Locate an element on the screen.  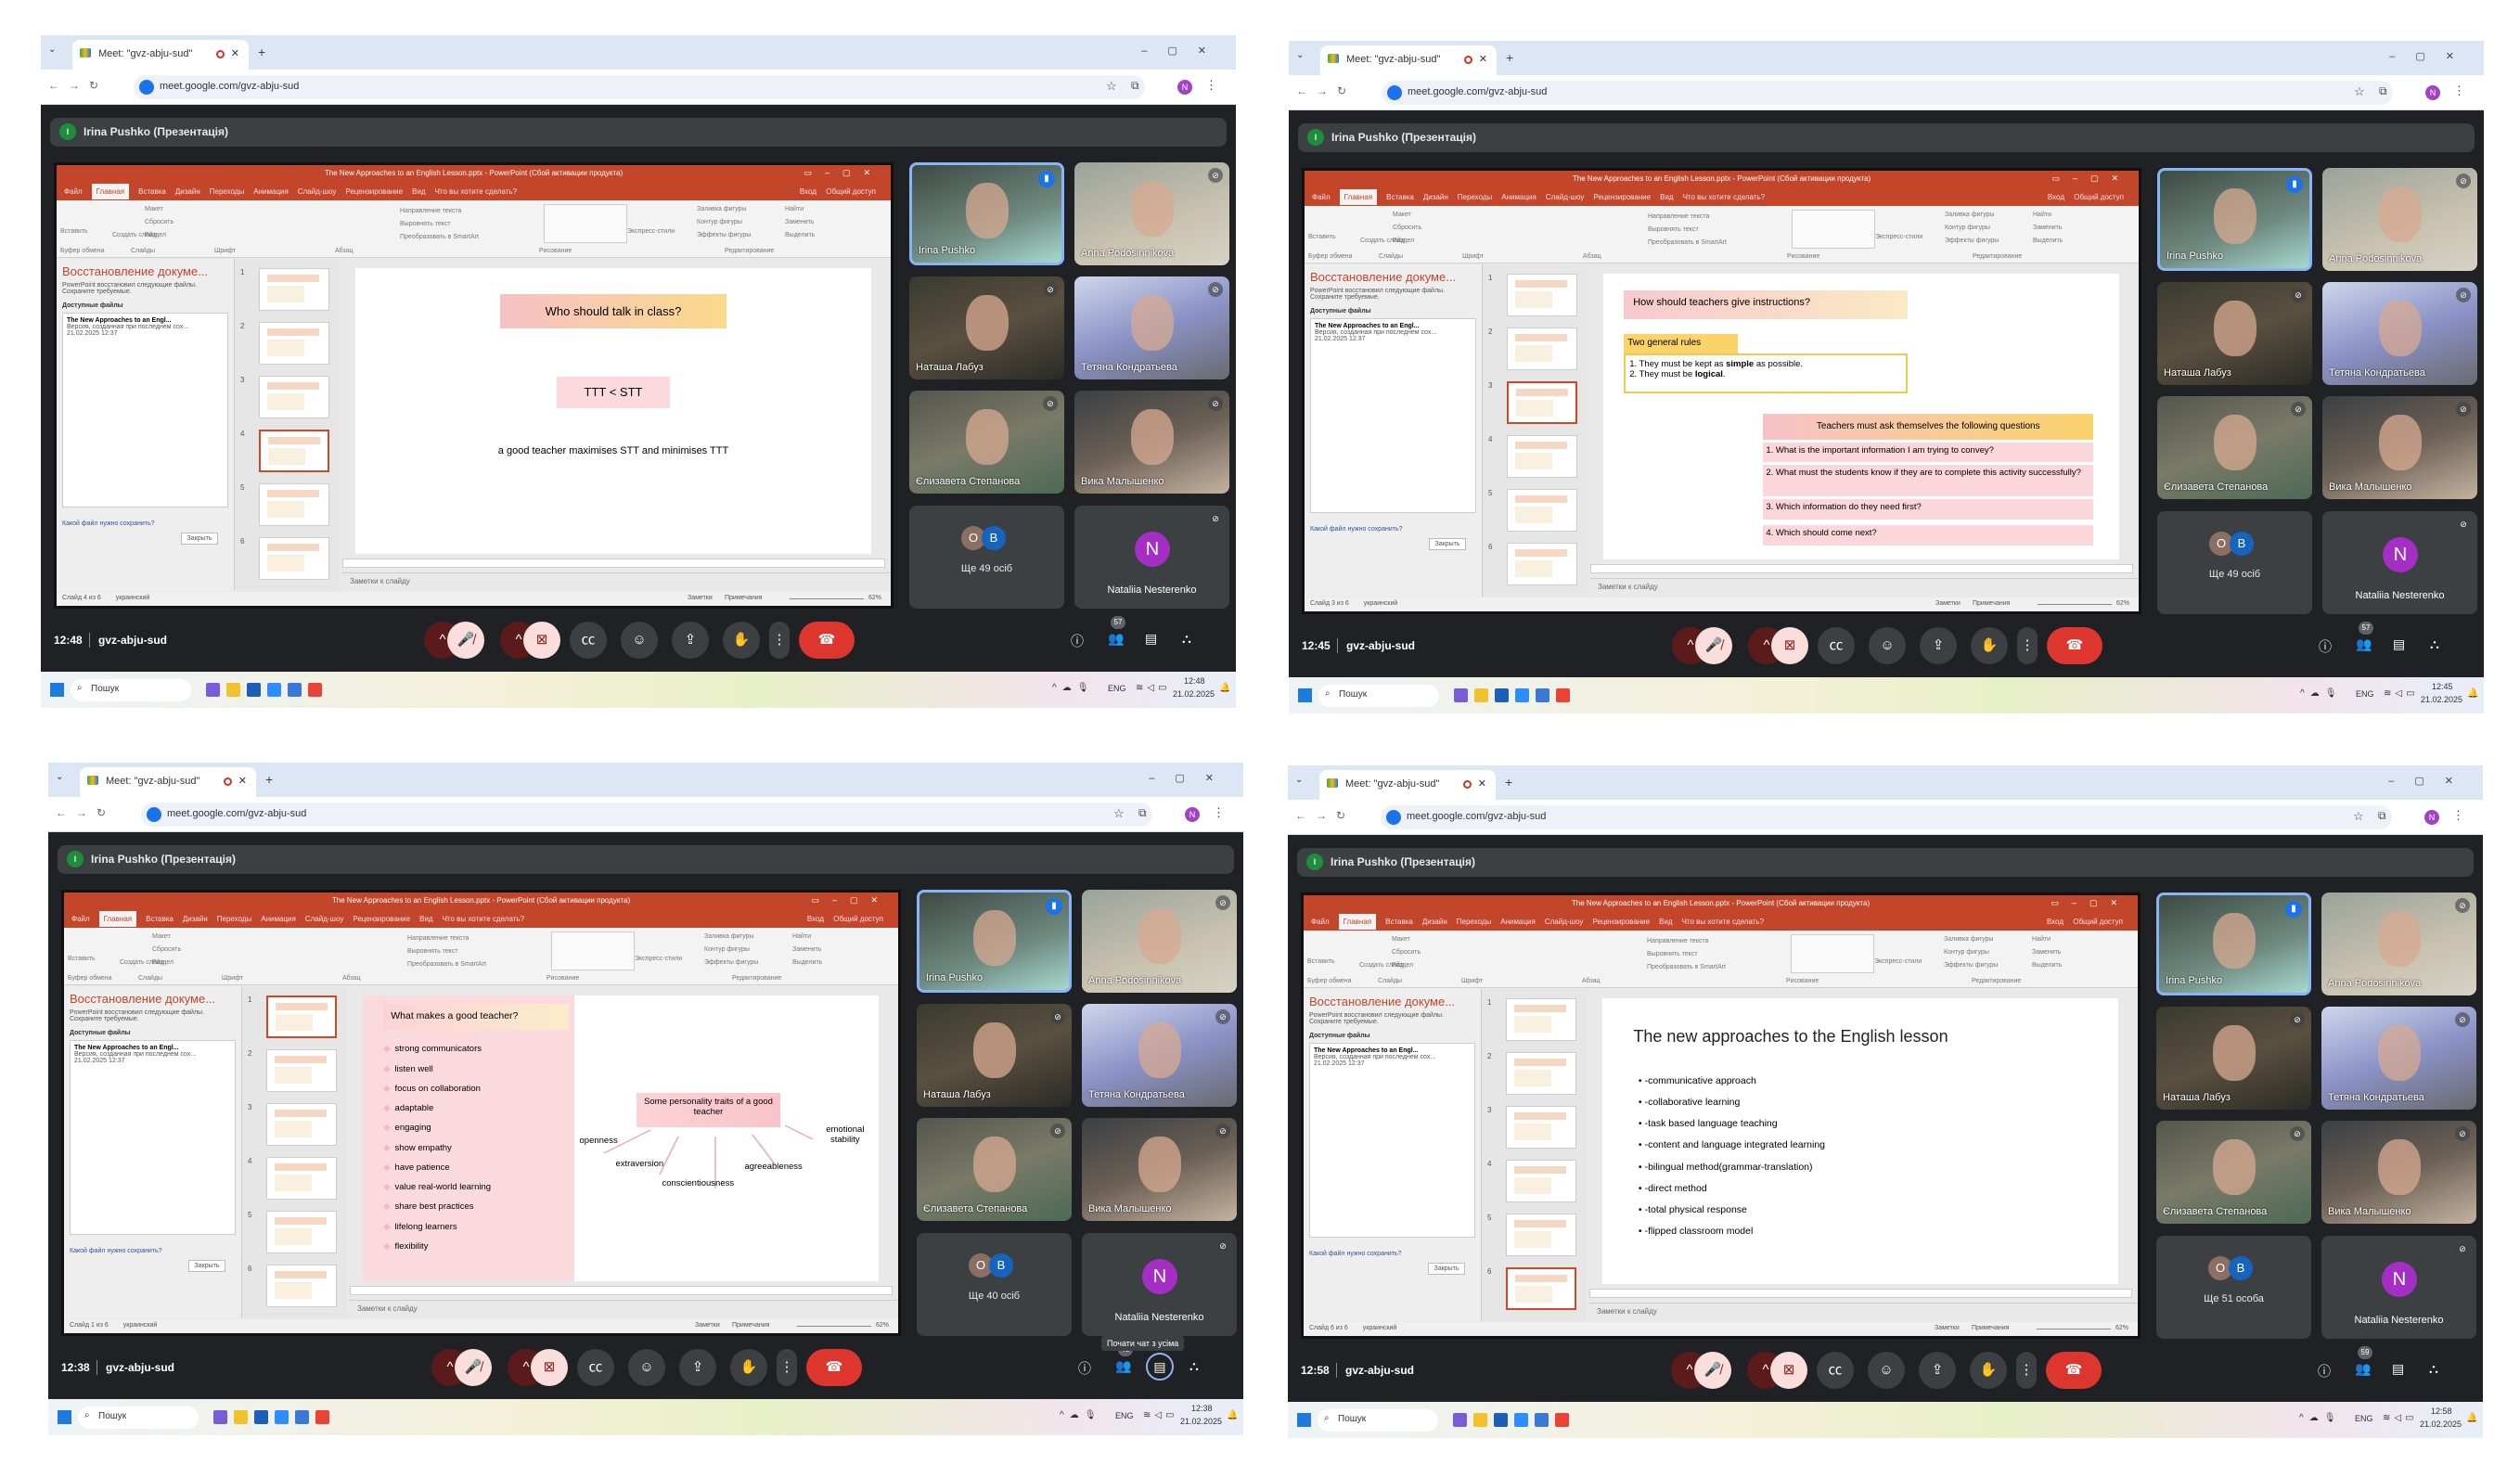
ribbon-button: Экспресс-стили is located at coordinates (1898, 961).